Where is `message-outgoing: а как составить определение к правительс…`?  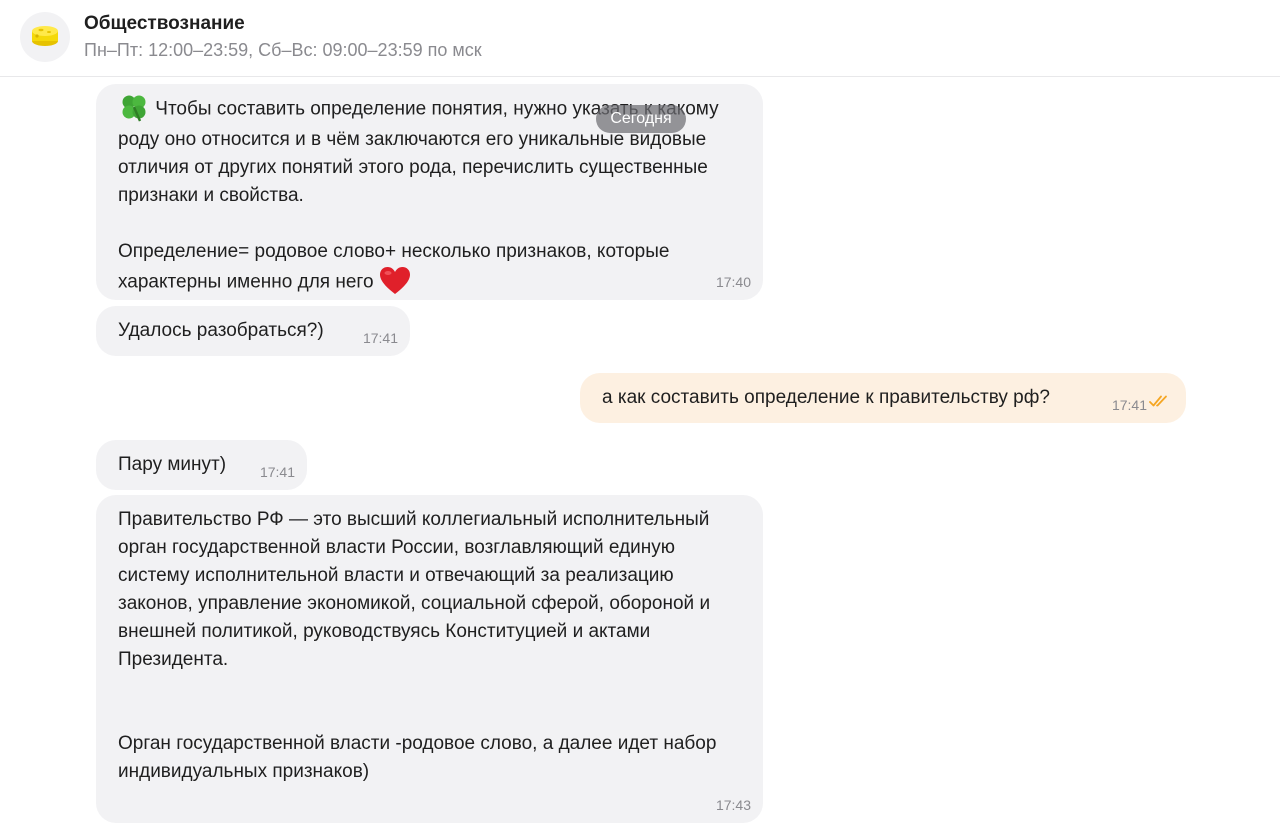
message-outgoing: а как составить определение к правительс… is located at coordinates (883, 398).